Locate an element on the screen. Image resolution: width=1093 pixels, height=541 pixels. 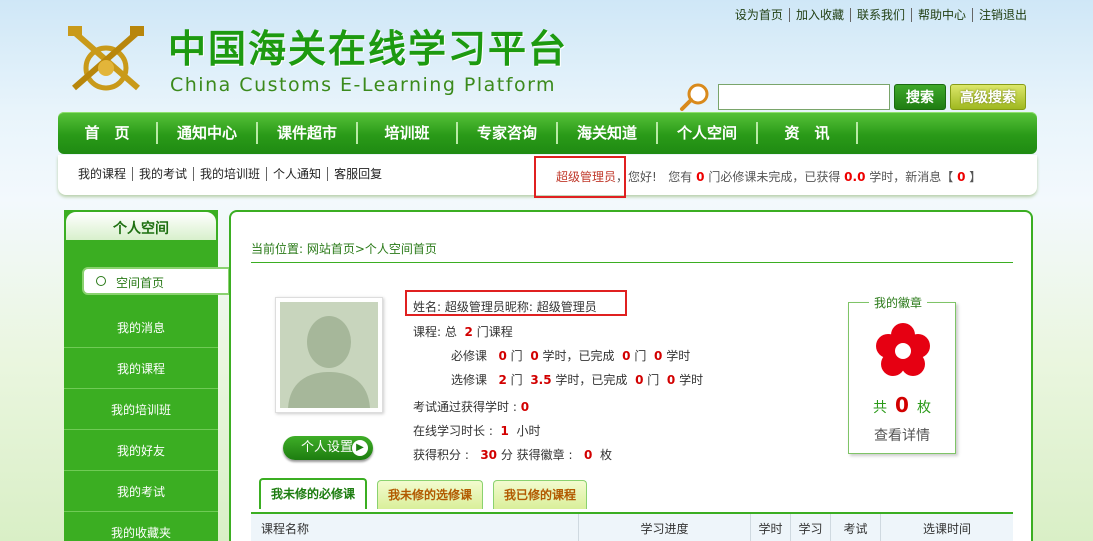
col-study: 学习 is located at coordinates (811, 527).